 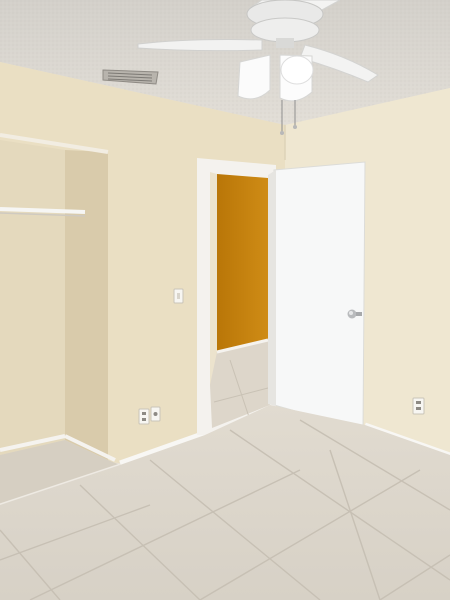 What do you see at coordinates (272, 288) in the screenshot?
I see `door-edge` at bounding box center [272, 288].